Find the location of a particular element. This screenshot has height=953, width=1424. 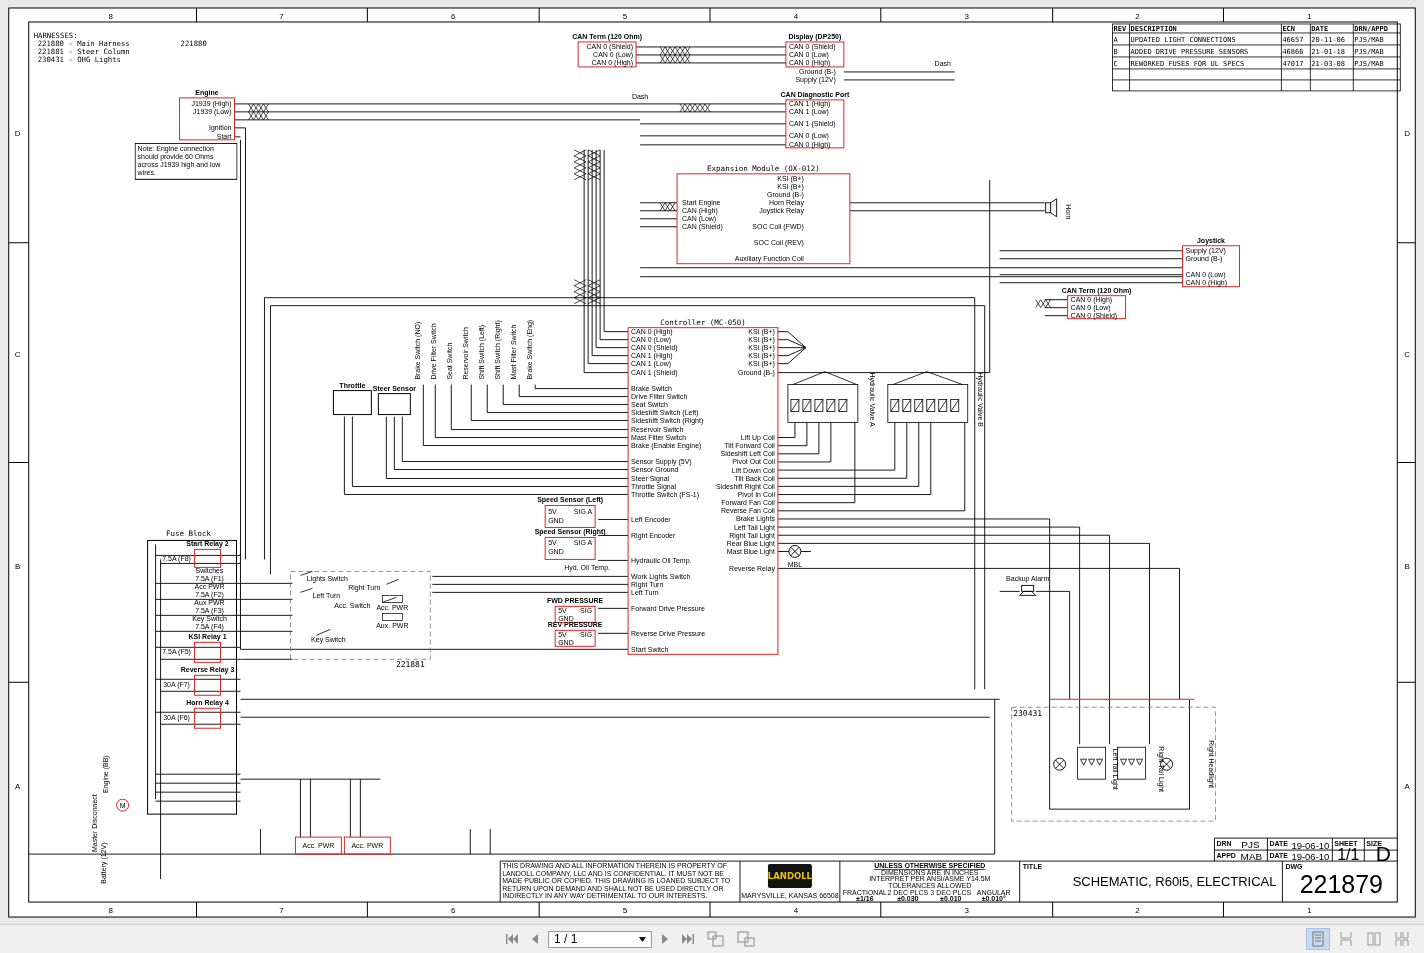

sheet-number: 1/1 is located at coordinates (1348, 855).